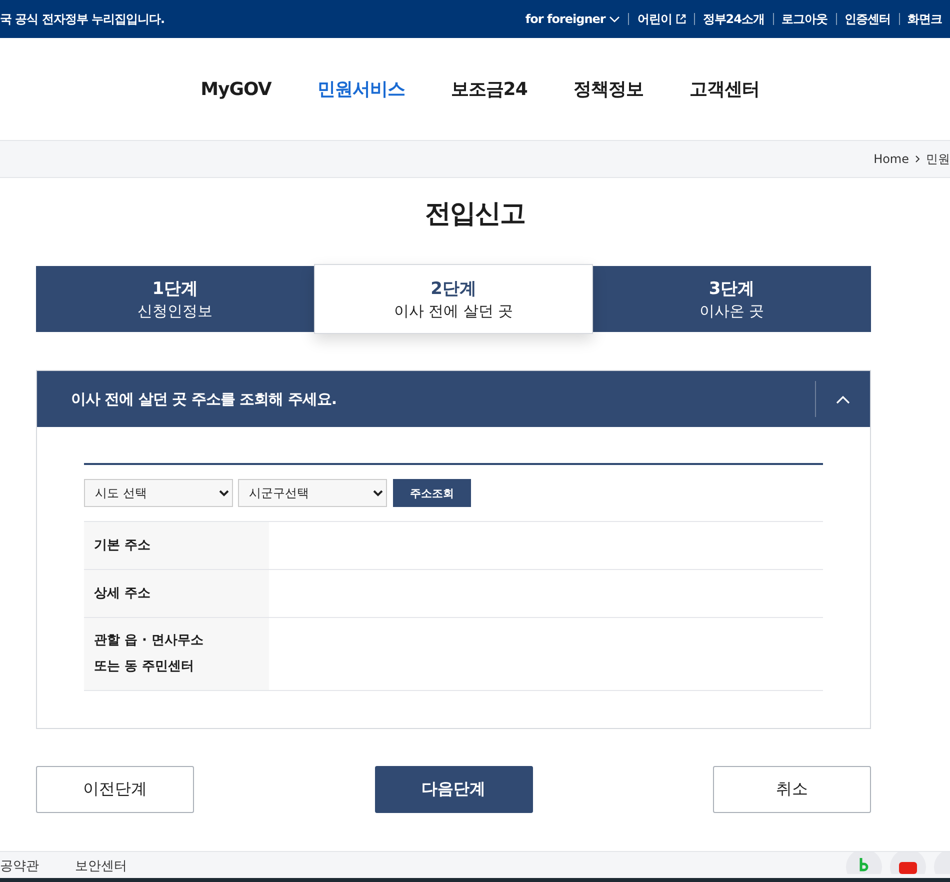  What do you see at coordinates (176, 545) in the screenshot?
I see `row-label: 기본 주소` at bounding box center [176, 545].